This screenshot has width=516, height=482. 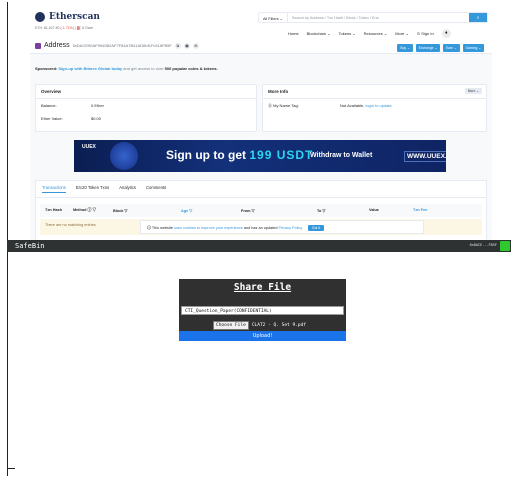 I want to click on nav-sign-in: ⊙ Sign In, so click(x=425, y=33).